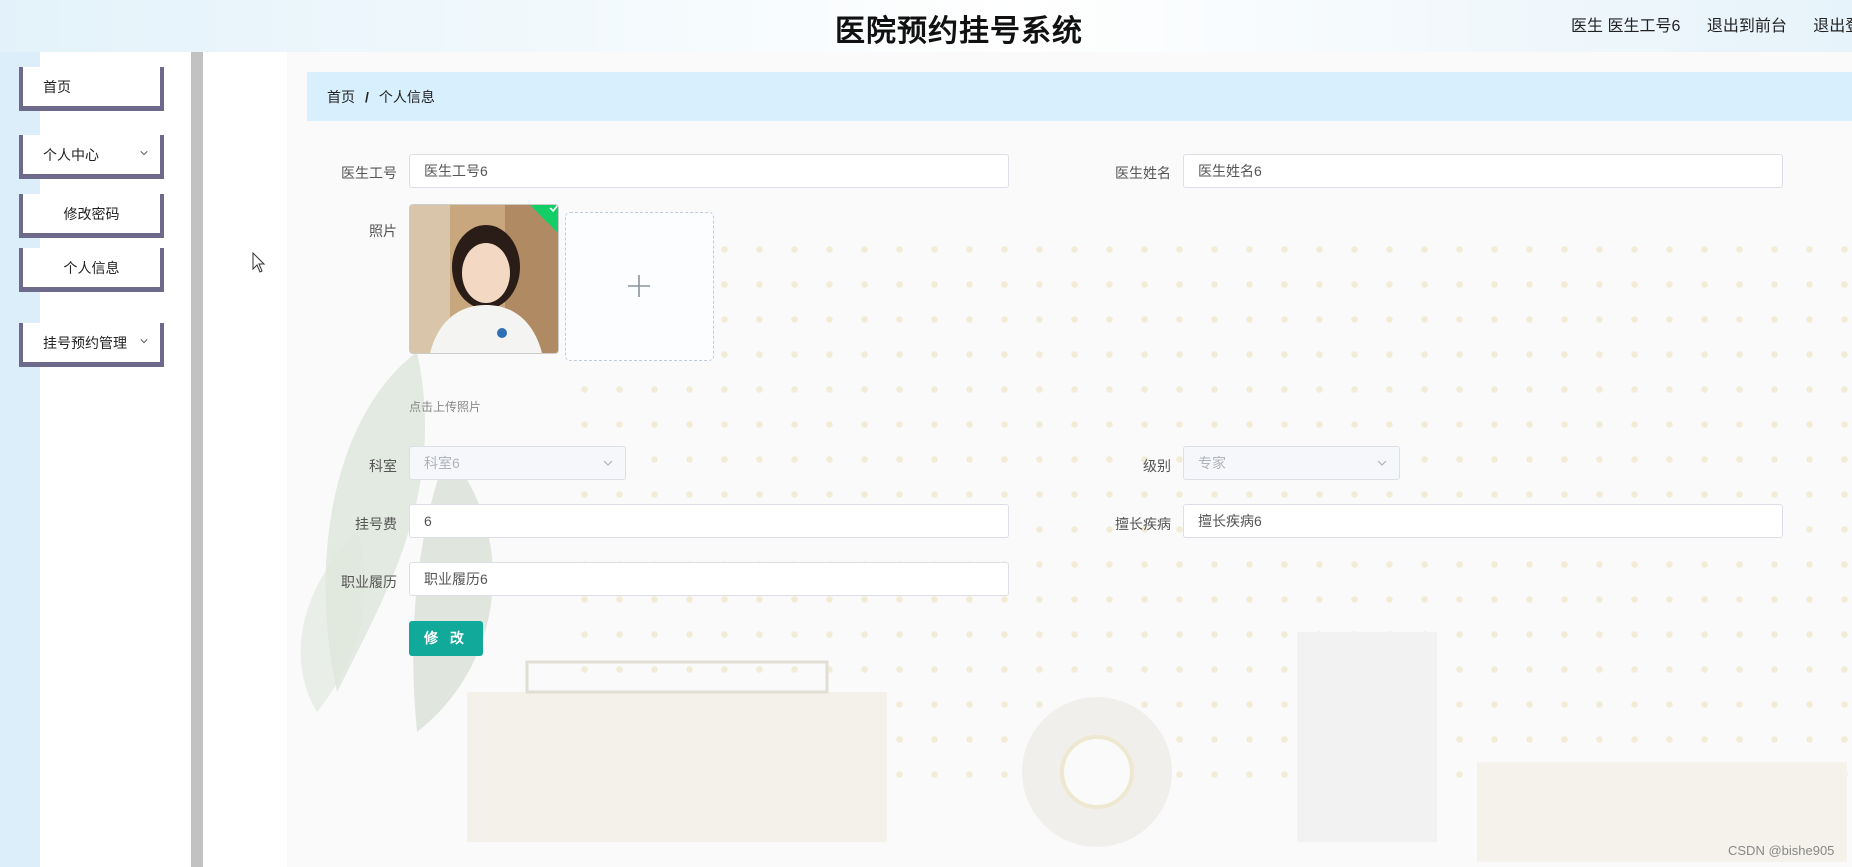 The height and width of the screenshot is (867, 1852). I want to click on sidebar-item-label: 个人信息, so click(91, 267).